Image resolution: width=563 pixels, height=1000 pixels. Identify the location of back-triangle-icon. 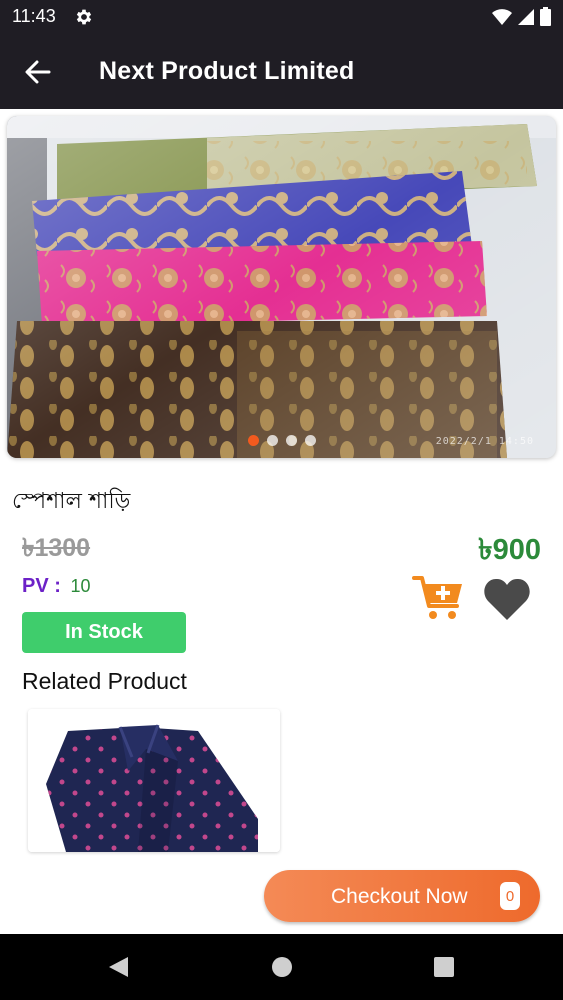
(119, 967).